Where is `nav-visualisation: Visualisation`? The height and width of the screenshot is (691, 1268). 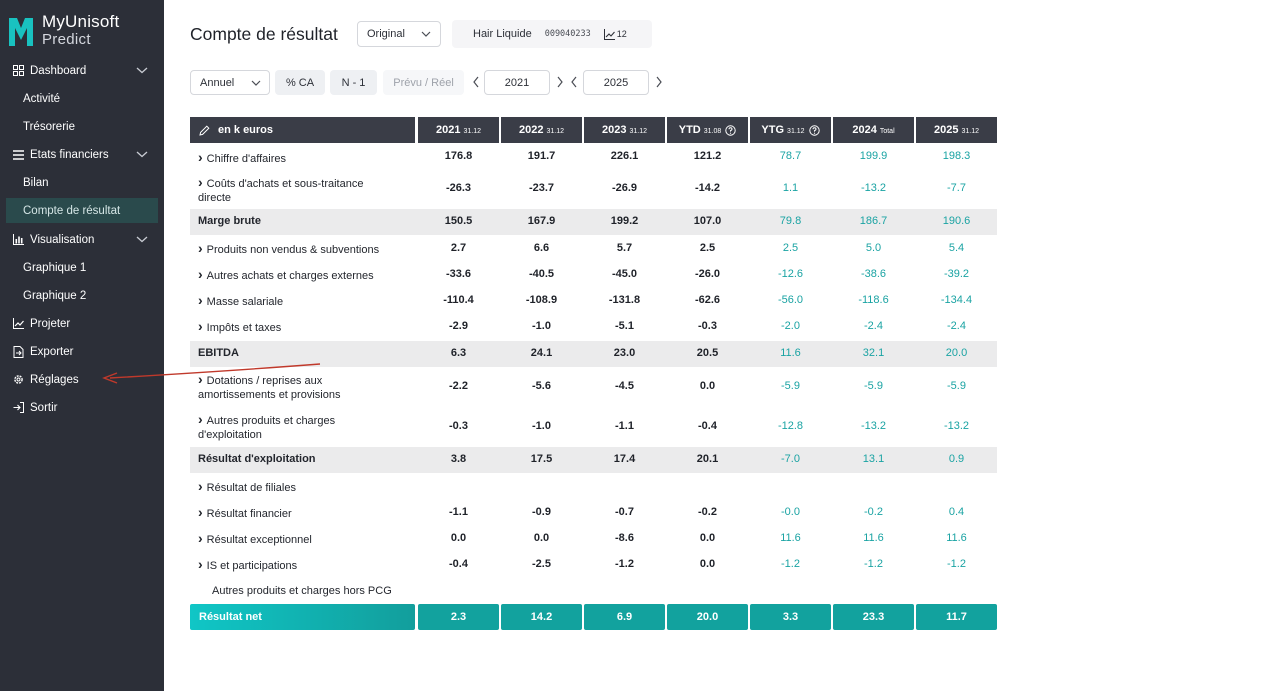
nav-visualisation: Visualisation is located at coordinates (82, 239).